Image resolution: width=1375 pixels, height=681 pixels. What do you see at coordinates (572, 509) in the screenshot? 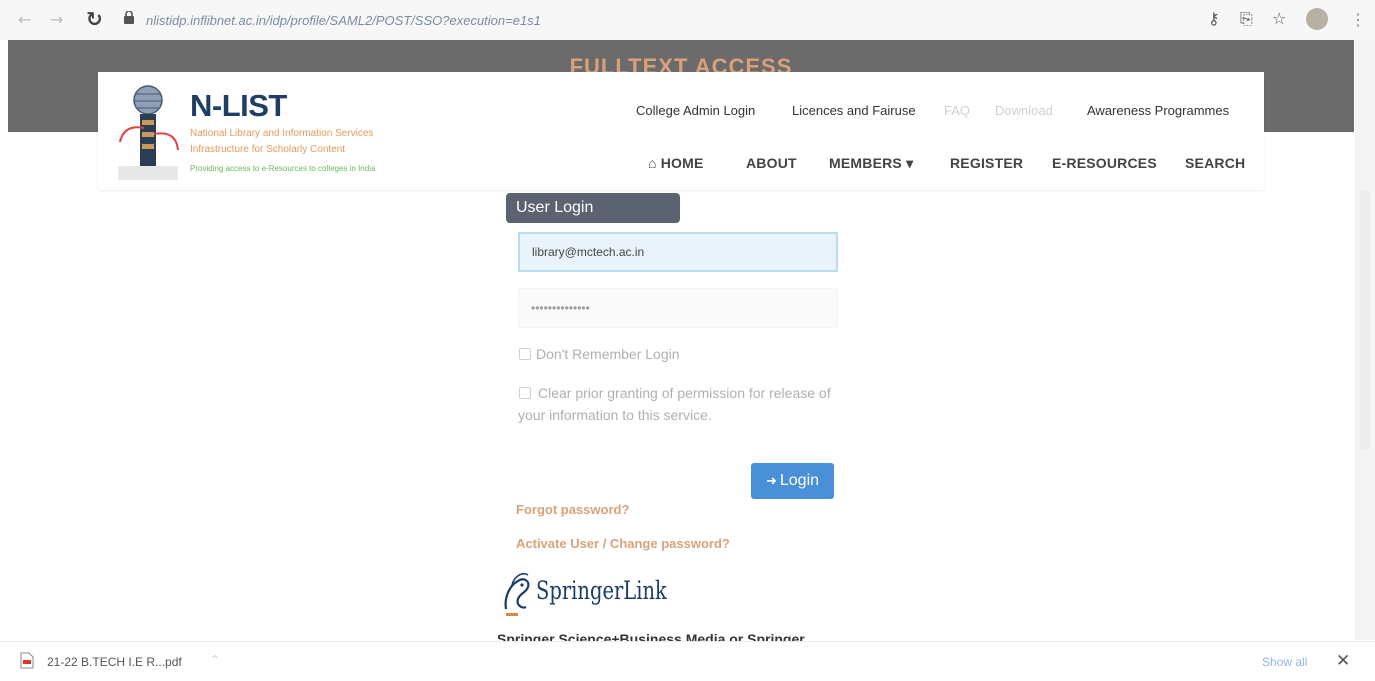
I see `forgot-password-link: Forgot password?` at bounding box center [572, 509].